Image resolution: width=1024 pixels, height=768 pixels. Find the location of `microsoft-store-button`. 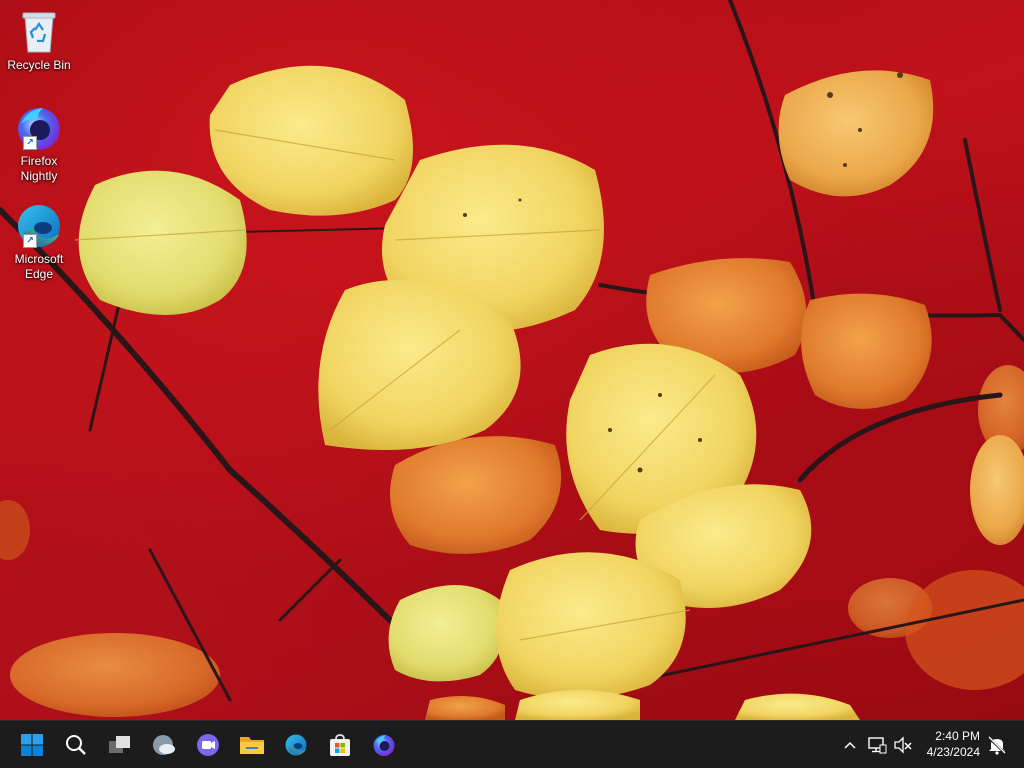

microsoft-store-button is located at coordinates (340, 745).